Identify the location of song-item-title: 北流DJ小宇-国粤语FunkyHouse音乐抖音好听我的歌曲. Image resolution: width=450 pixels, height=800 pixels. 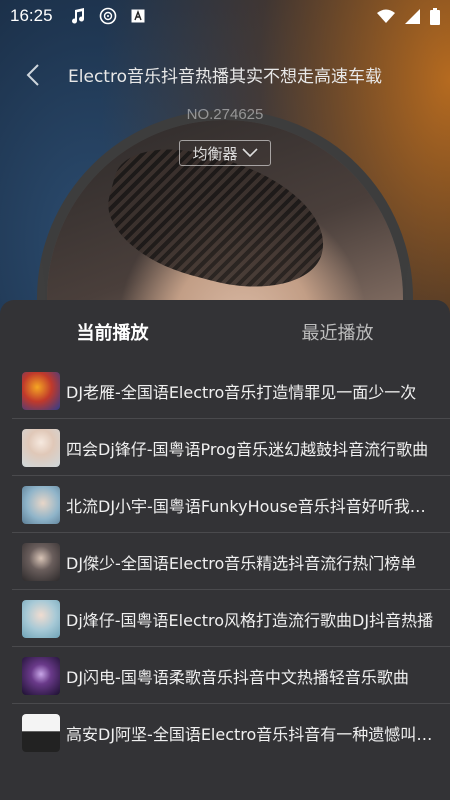
(253, 506).